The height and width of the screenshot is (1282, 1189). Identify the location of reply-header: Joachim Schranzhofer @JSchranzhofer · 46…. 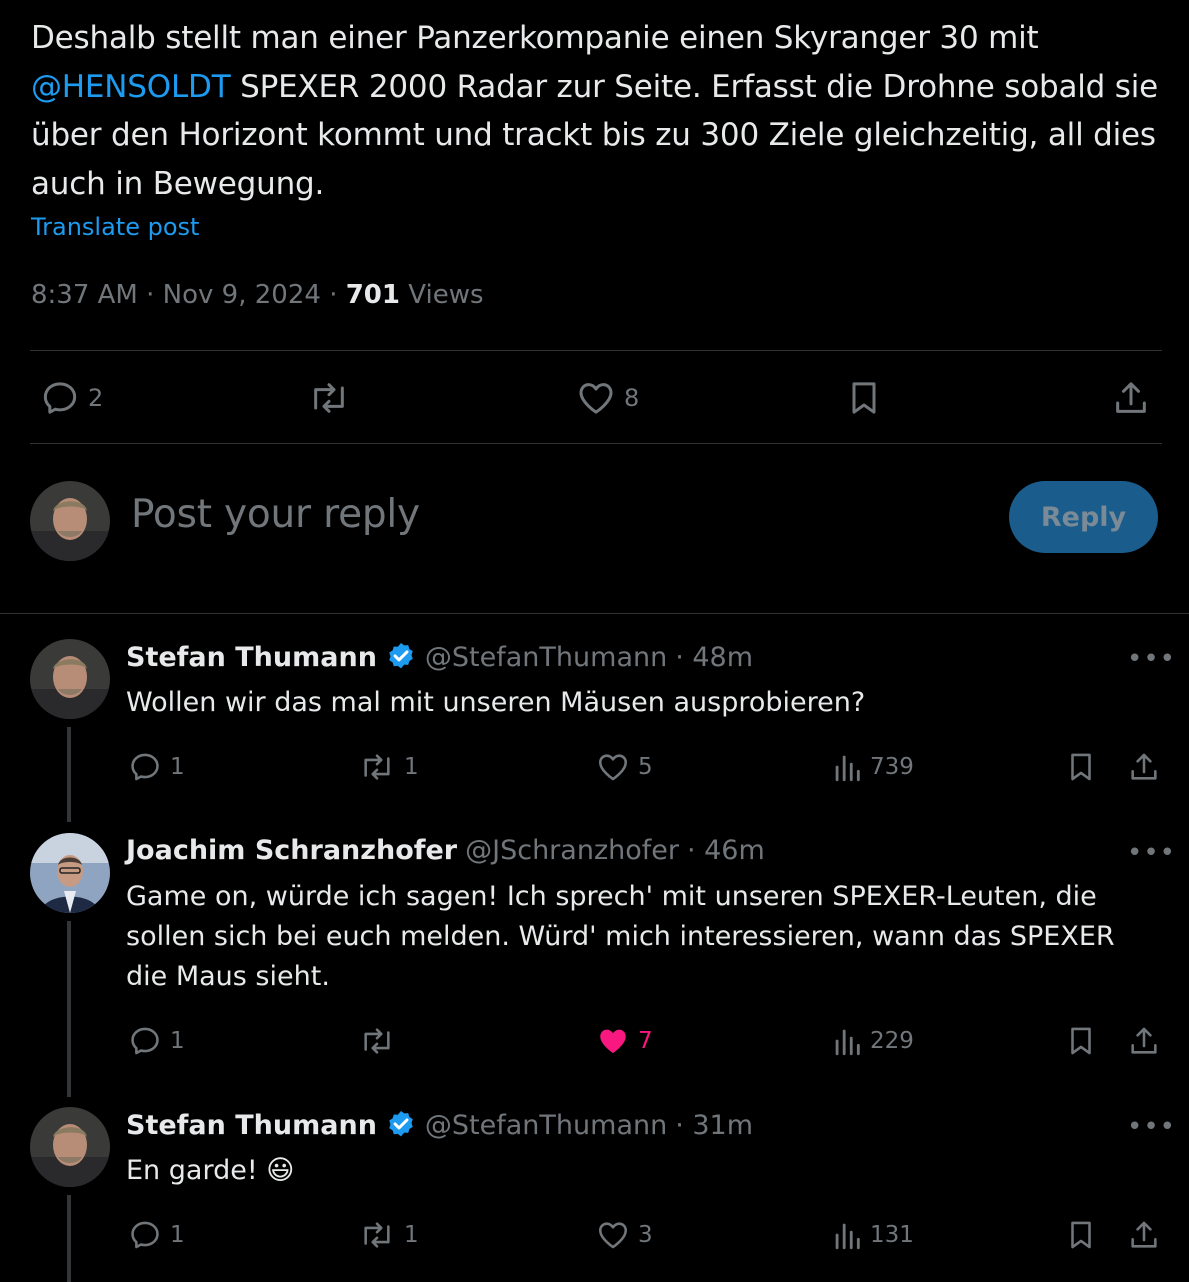
(445, 850).